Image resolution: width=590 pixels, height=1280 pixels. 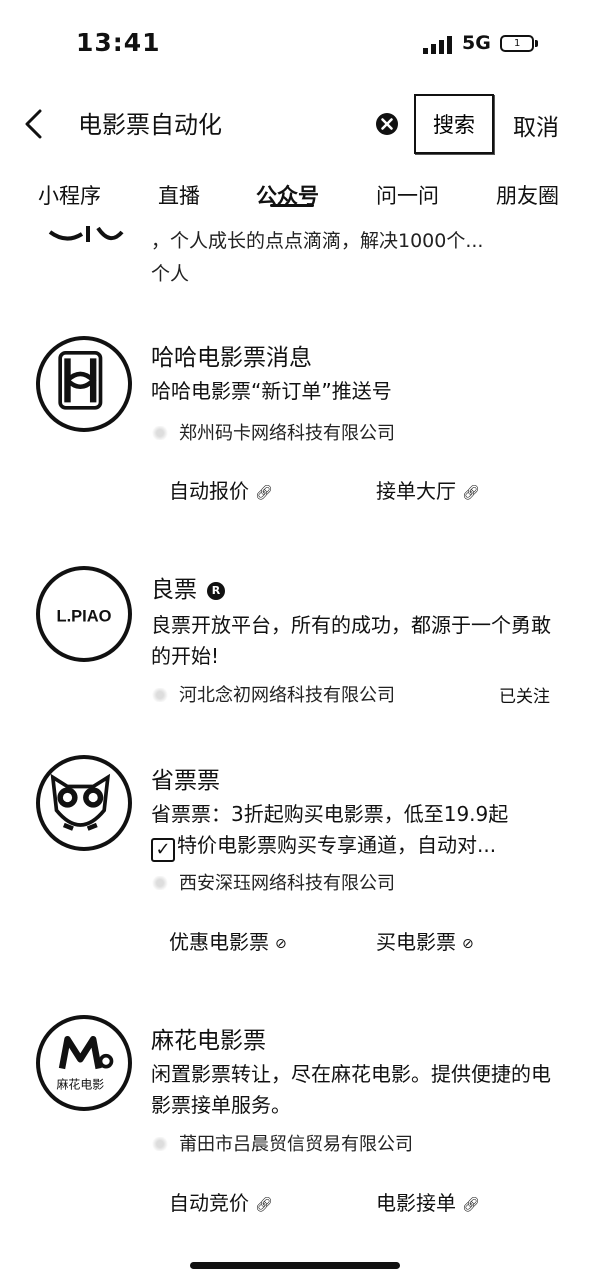 I want to click on account-owner: 郑州码卡网络科技有限公司, so click(x=273, y=432).